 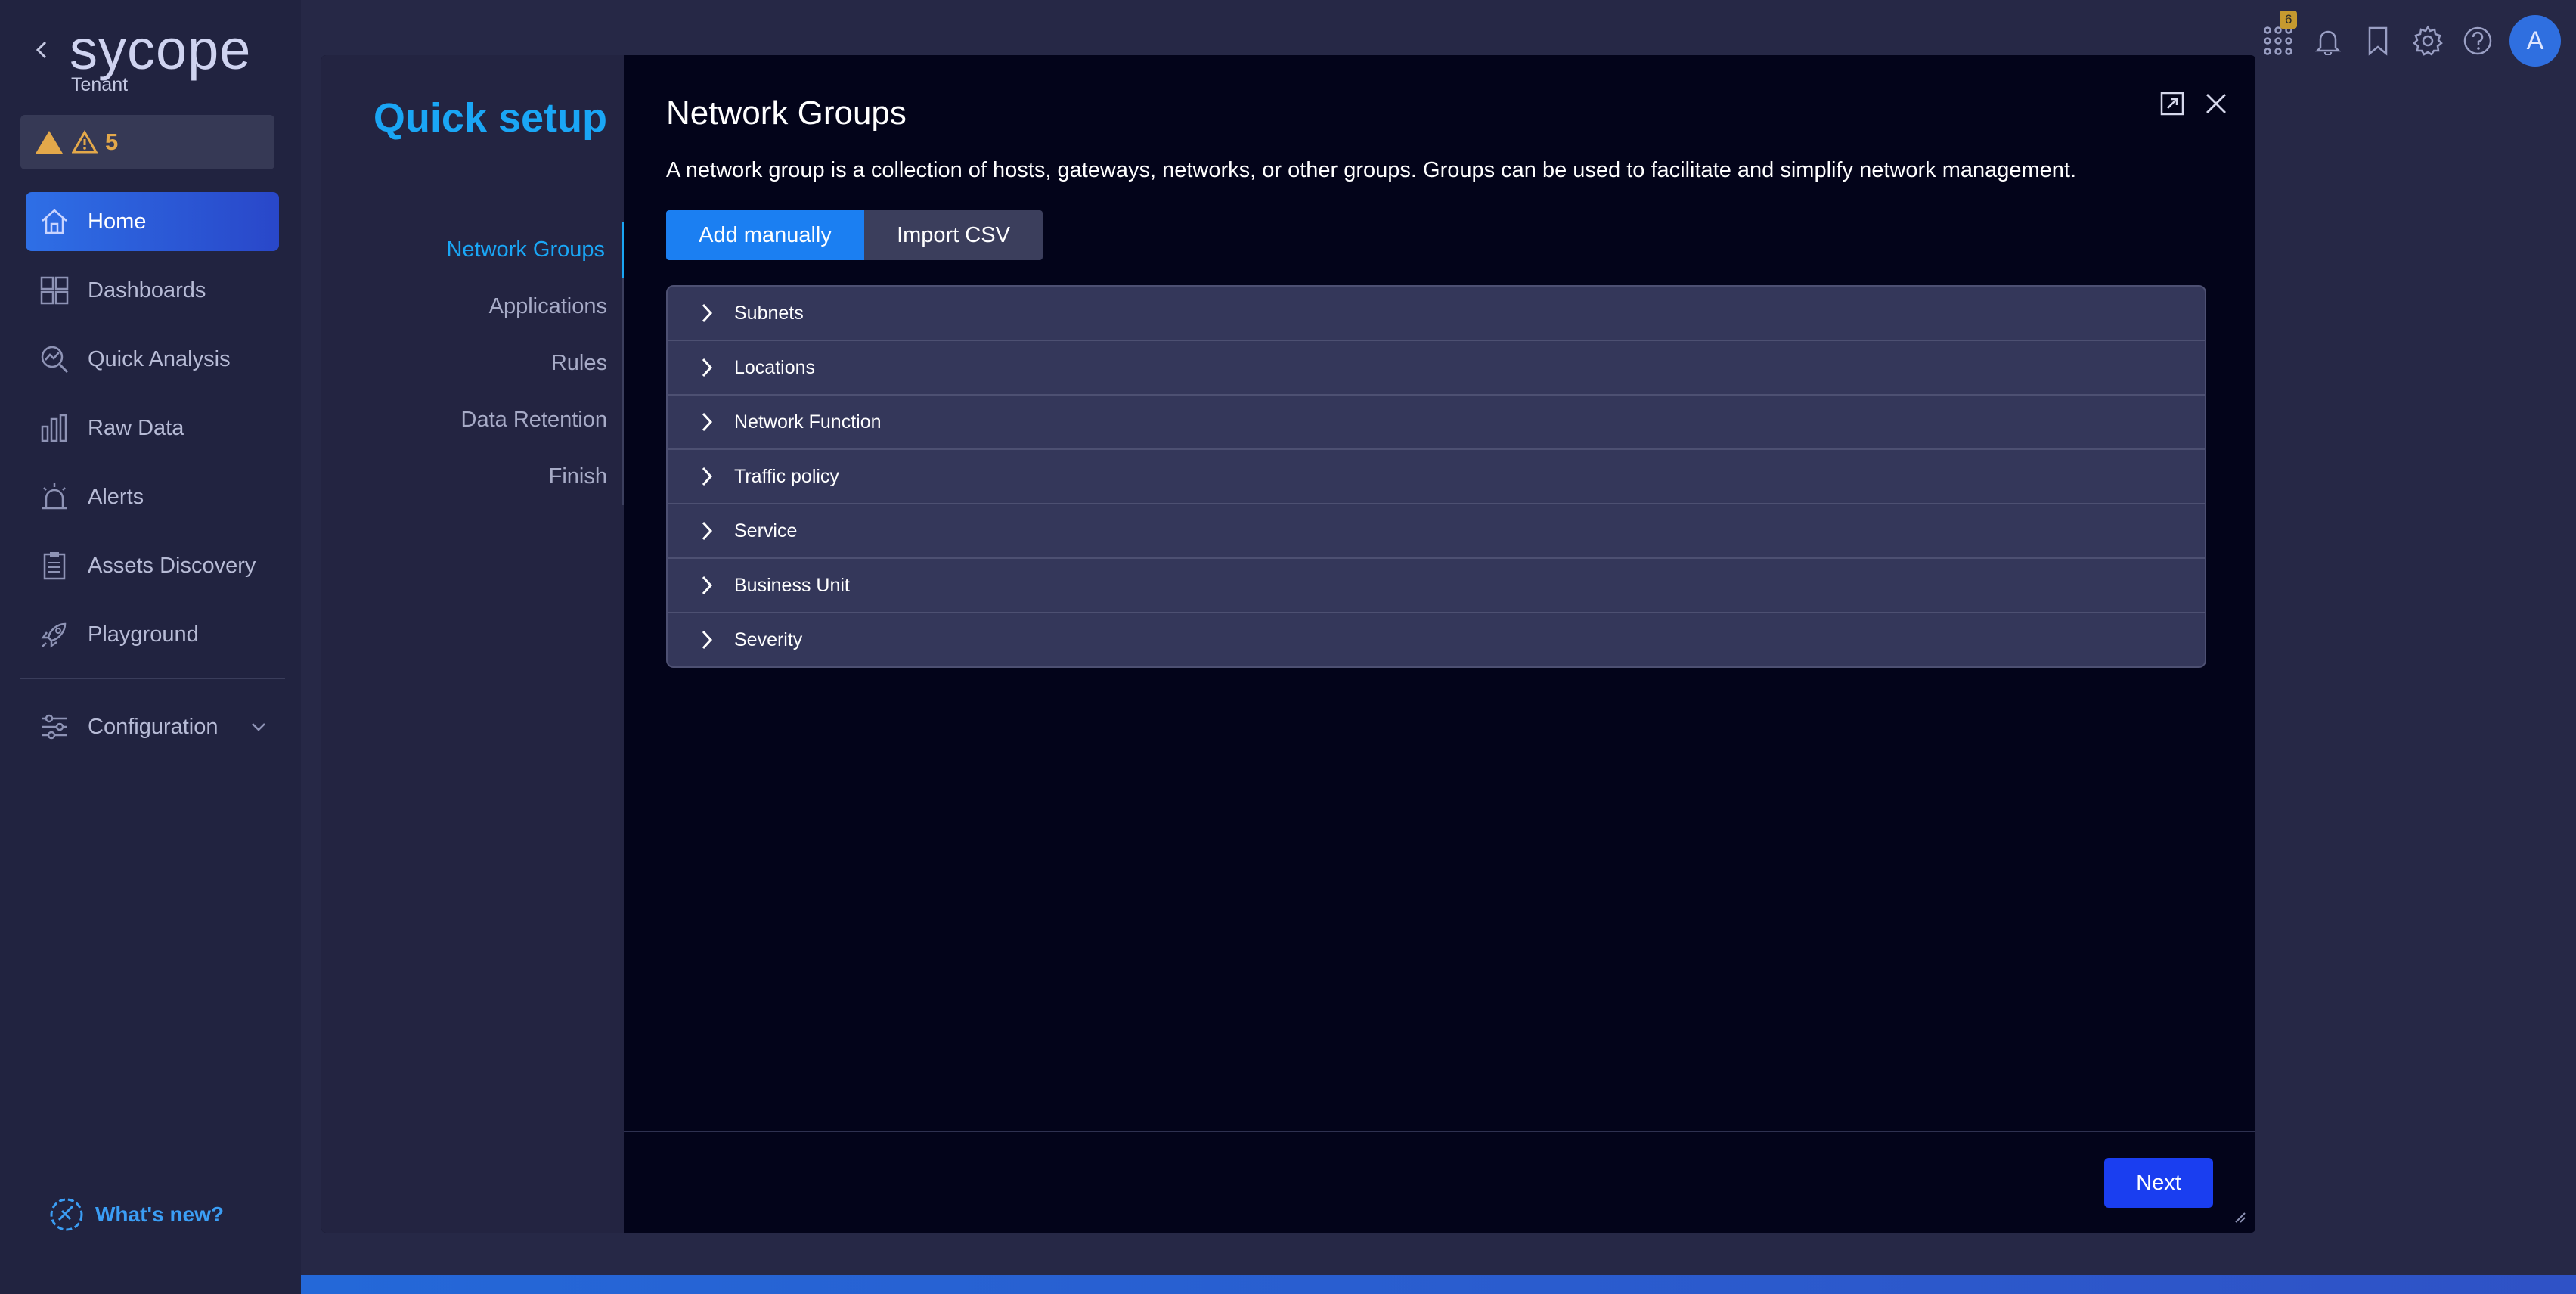 I want to click on whats-new-link: What's new?, so click(x=135, y=1214).